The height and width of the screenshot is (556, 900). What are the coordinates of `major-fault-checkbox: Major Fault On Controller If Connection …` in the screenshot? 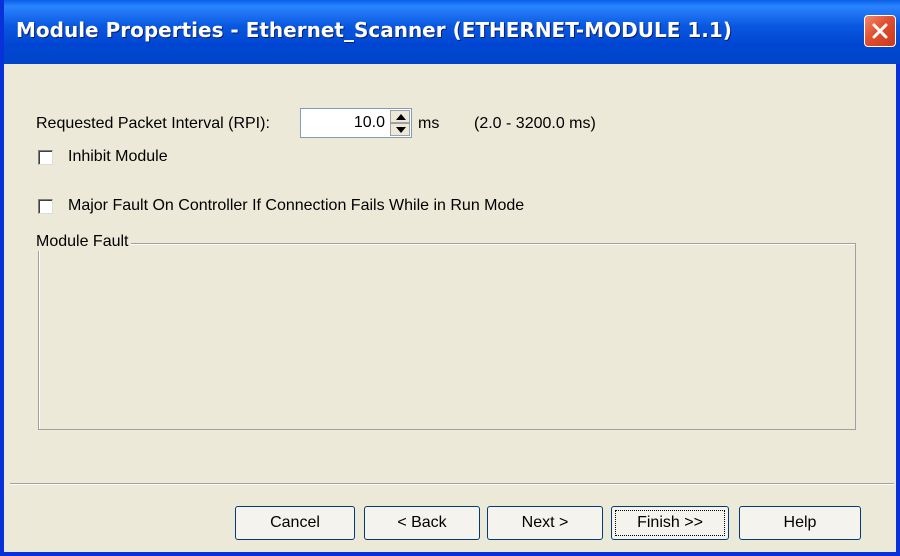 It's located at (318, 207).